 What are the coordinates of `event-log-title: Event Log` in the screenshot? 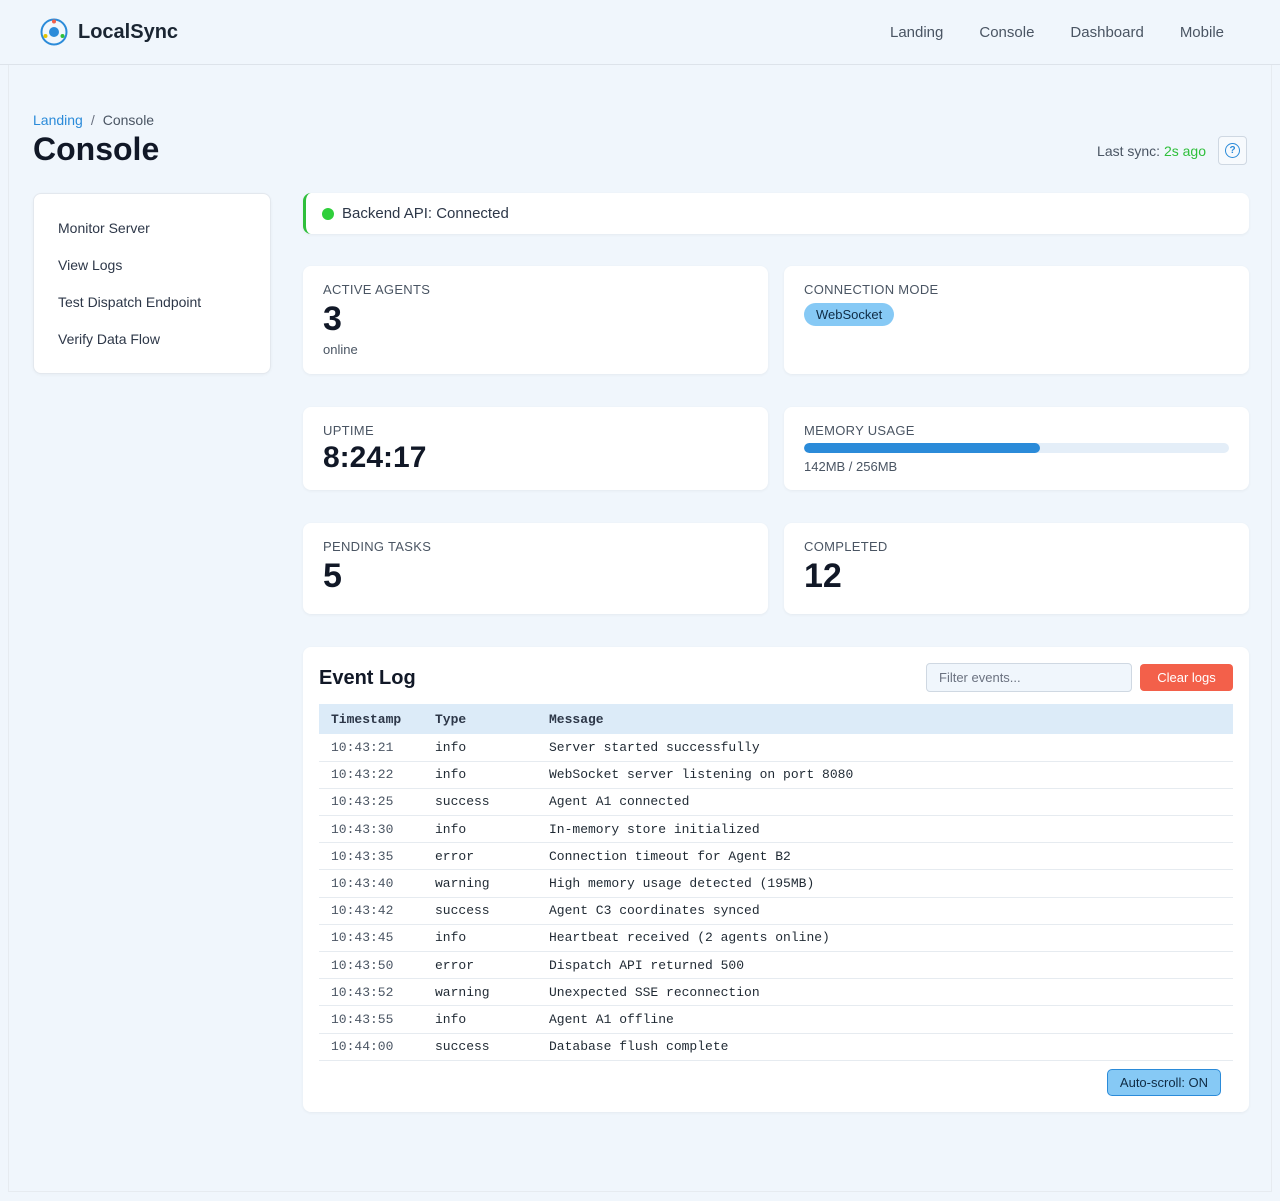 It's located at (367, 678).